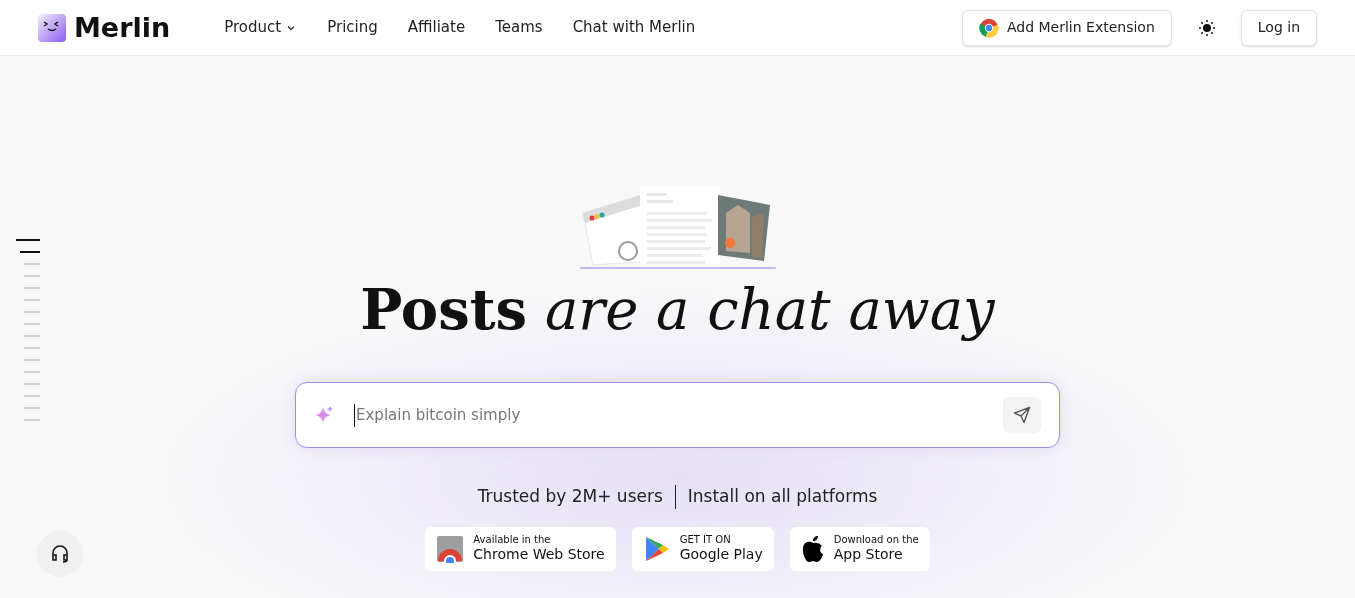  I want to click on sun-icon, so click(1206, 27).